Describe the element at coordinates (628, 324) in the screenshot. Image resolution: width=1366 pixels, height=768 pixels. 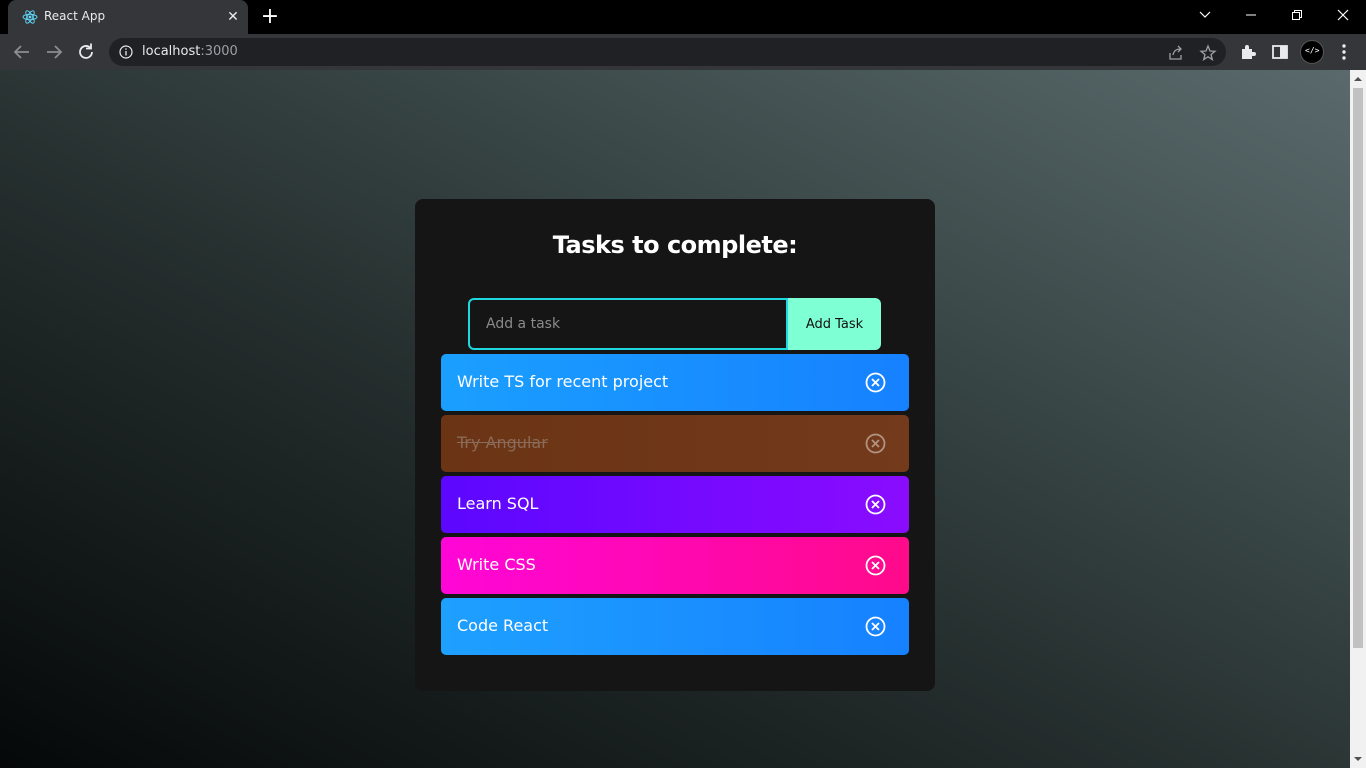
I see `add-task-input` at that location.